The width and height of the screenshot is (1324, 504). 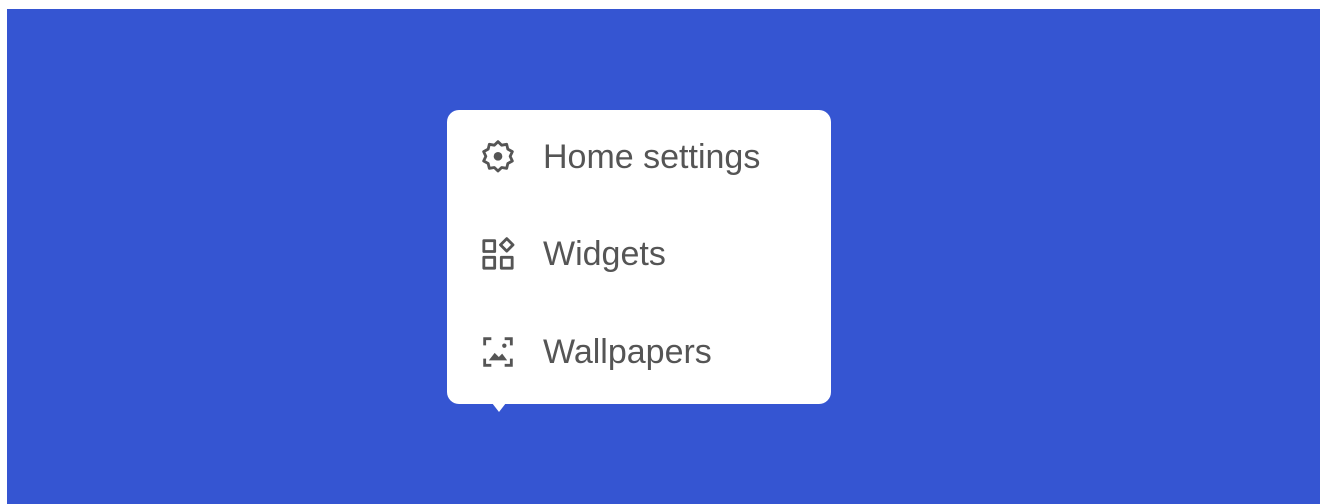 What do you see at coordinates (498, 254) in the screenshot?
I see `widgets-icon` at bounding box center [498, 254].